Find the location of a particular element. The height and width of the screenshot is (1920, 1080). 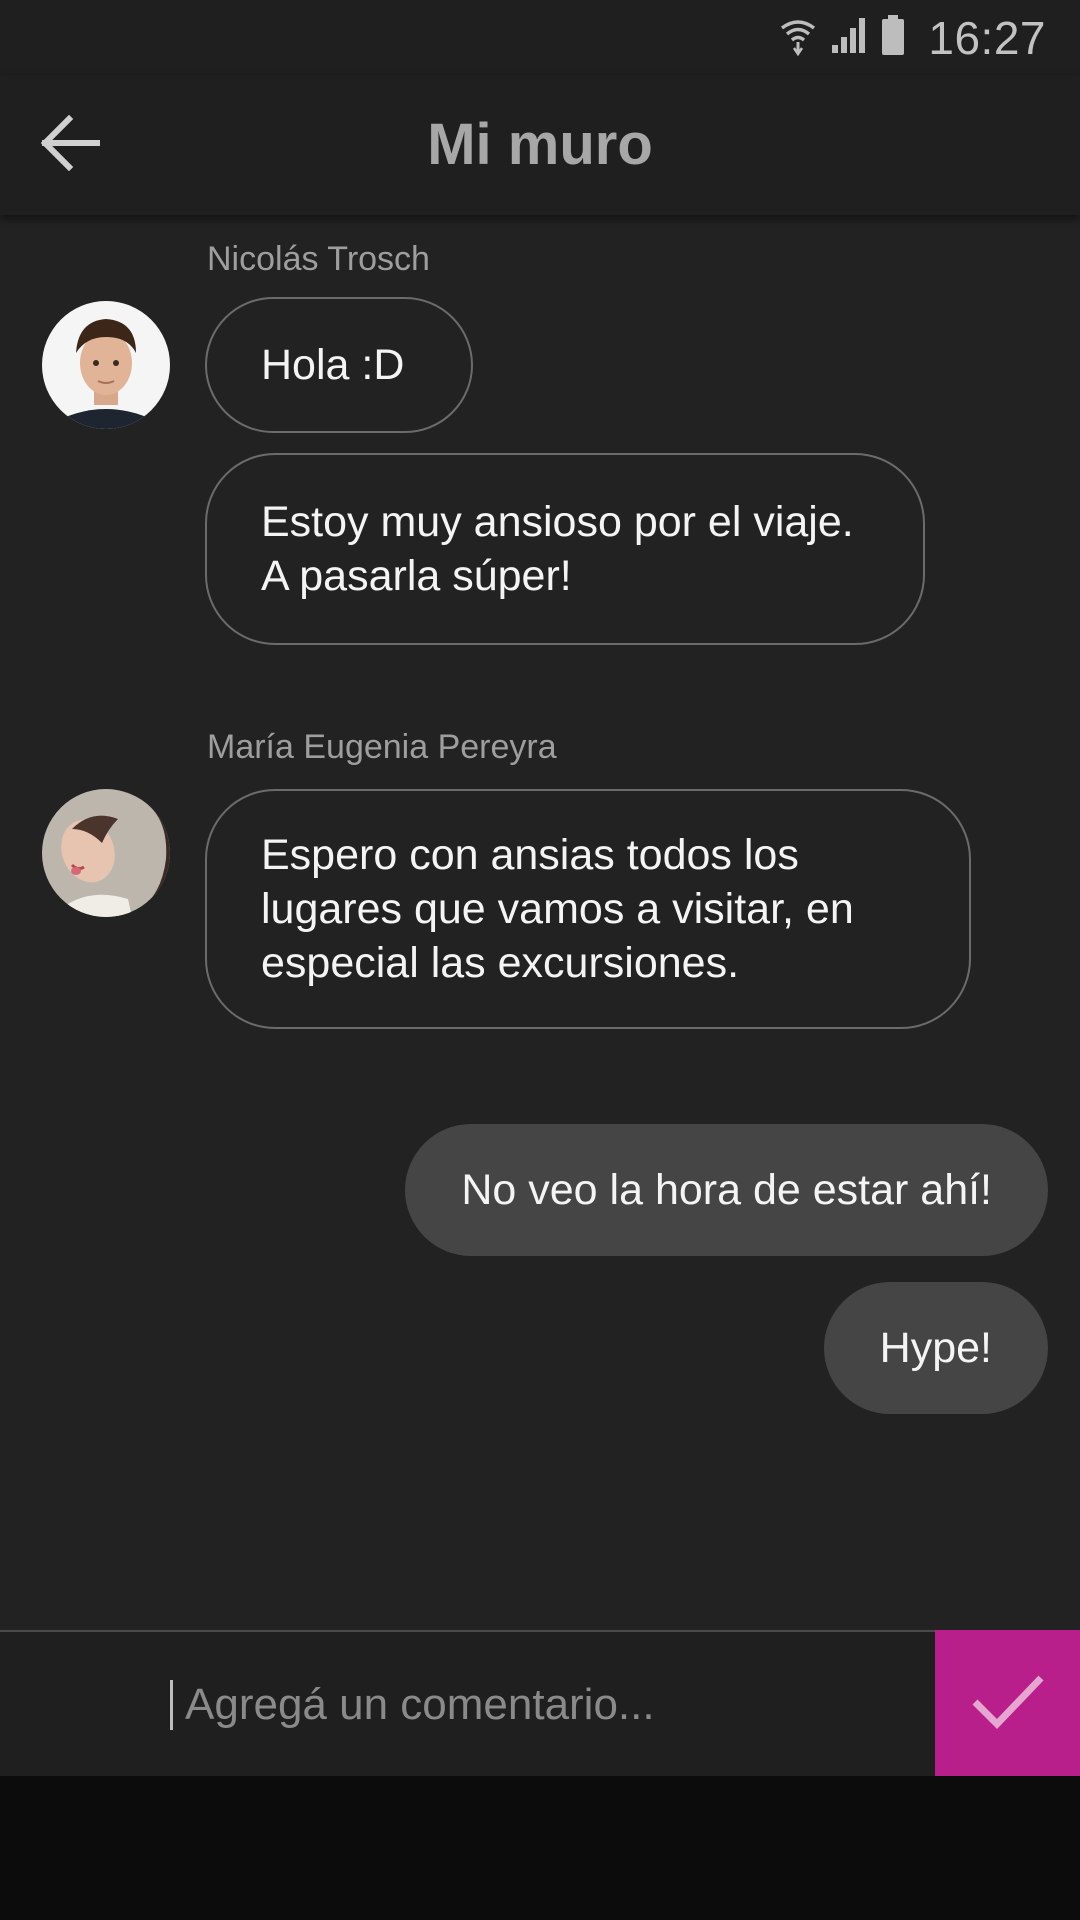

comment-bar is located at coordinates (540, 1703).